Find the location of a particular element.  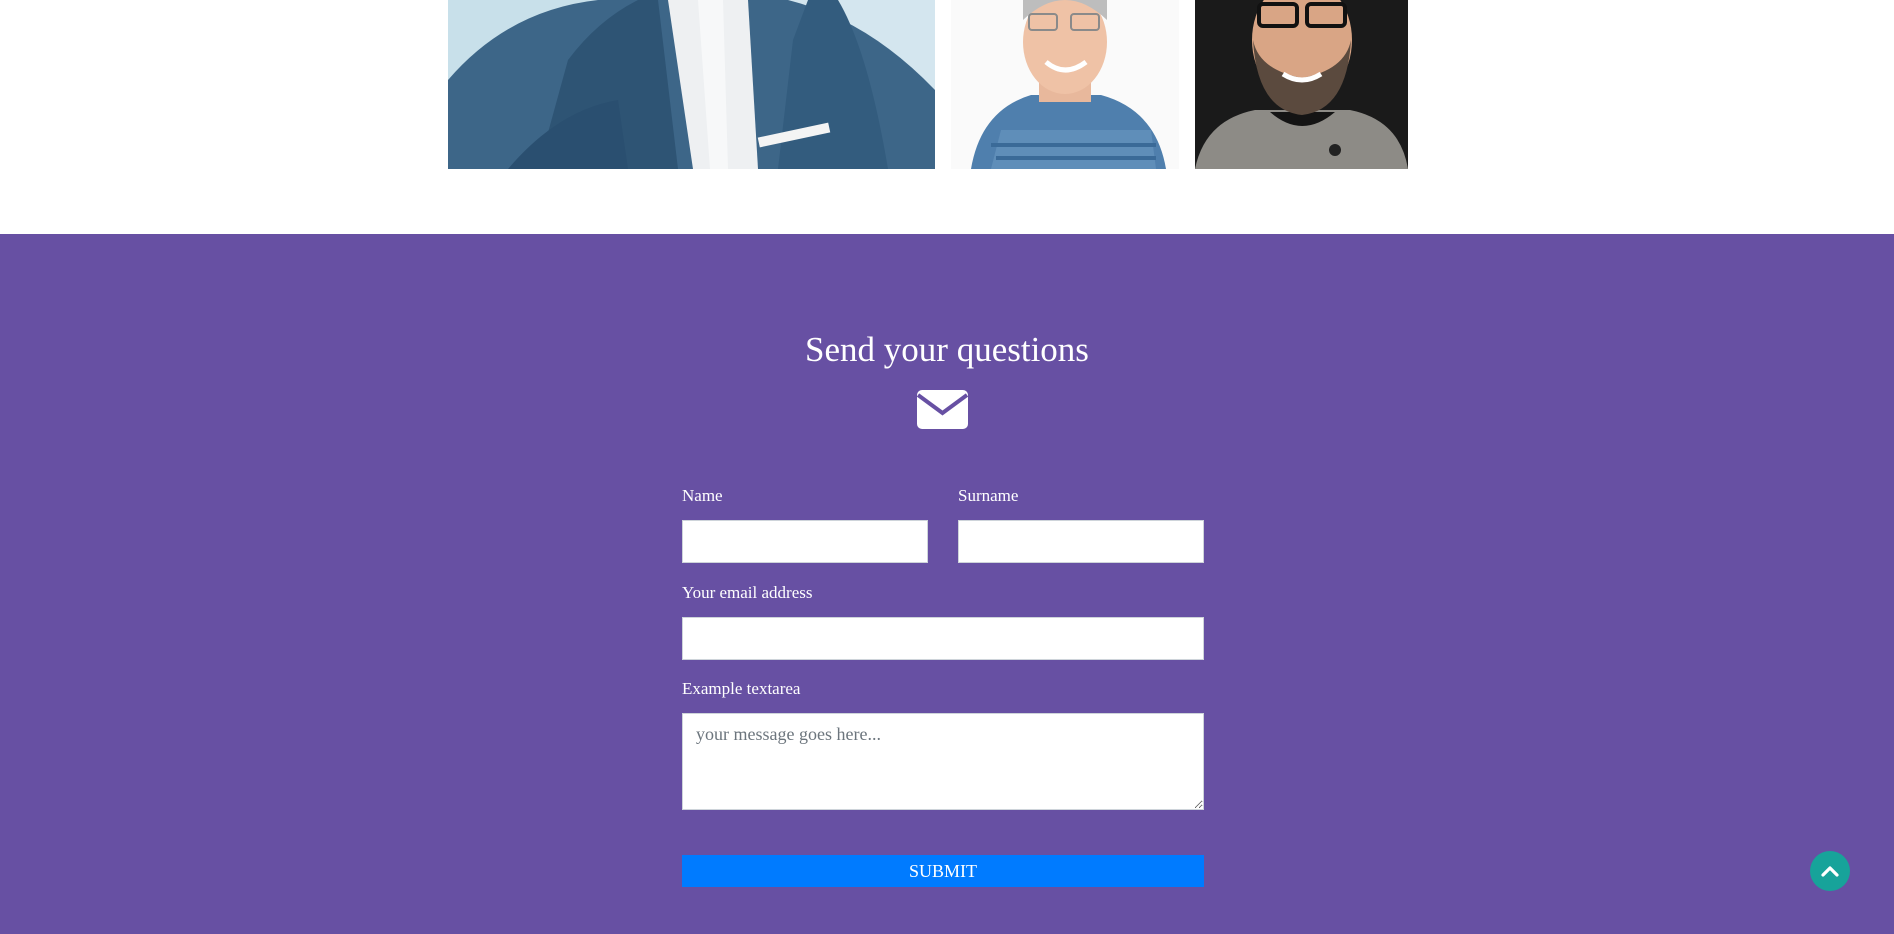

name-label: Name is located at coordinates (702, 495).